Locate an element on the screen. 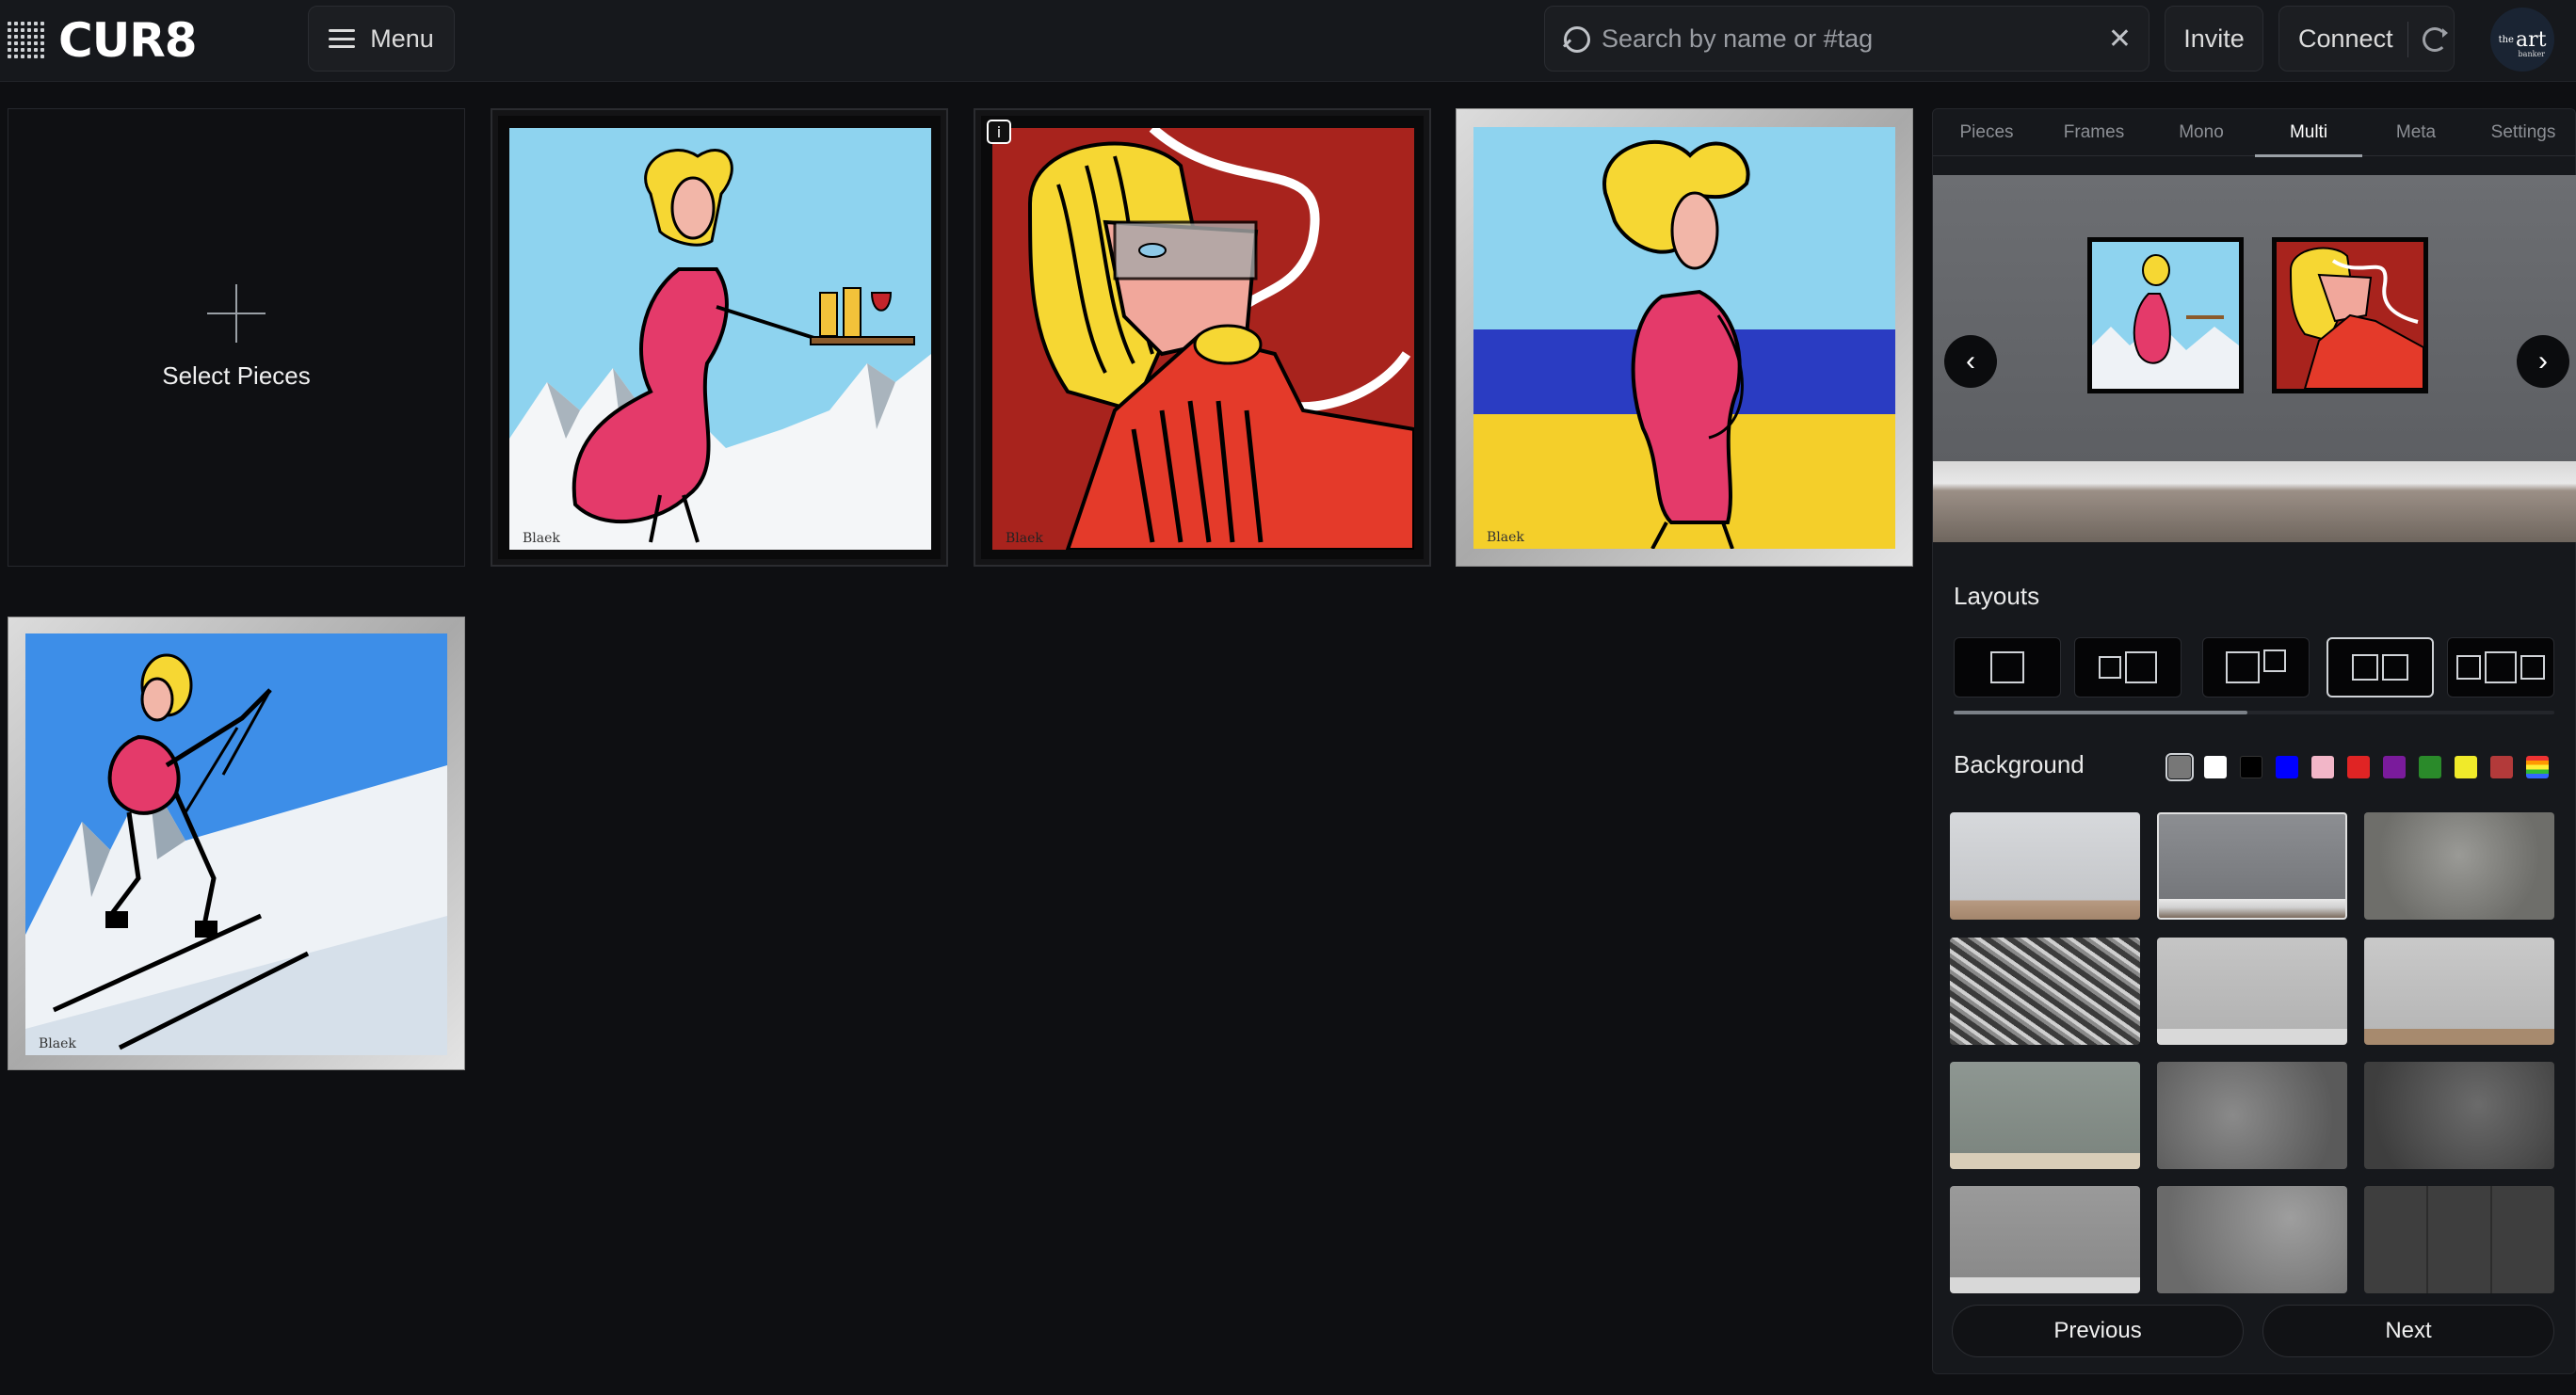 The width and height of the screenshot is (2576, 1395). swatch-green is located at coordinates (2430, 767).